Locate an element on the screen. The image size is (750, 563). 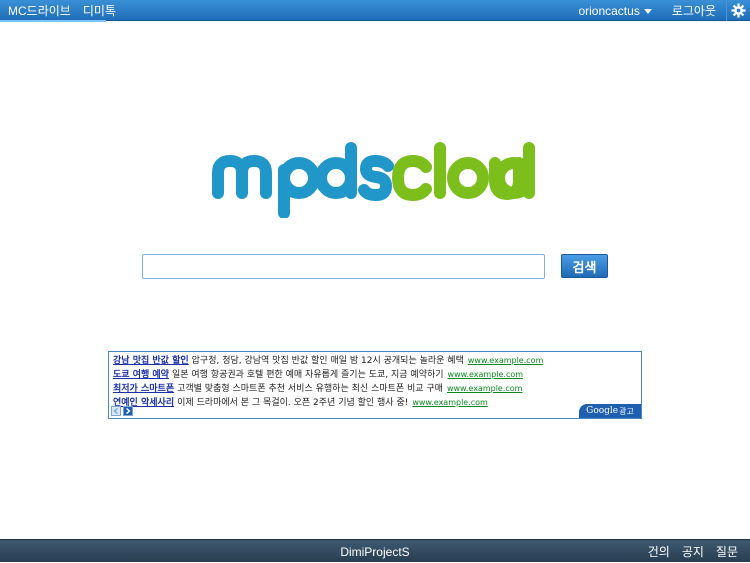
footer-links: 건의 공지 질문 is located at coordinates (693, 551).